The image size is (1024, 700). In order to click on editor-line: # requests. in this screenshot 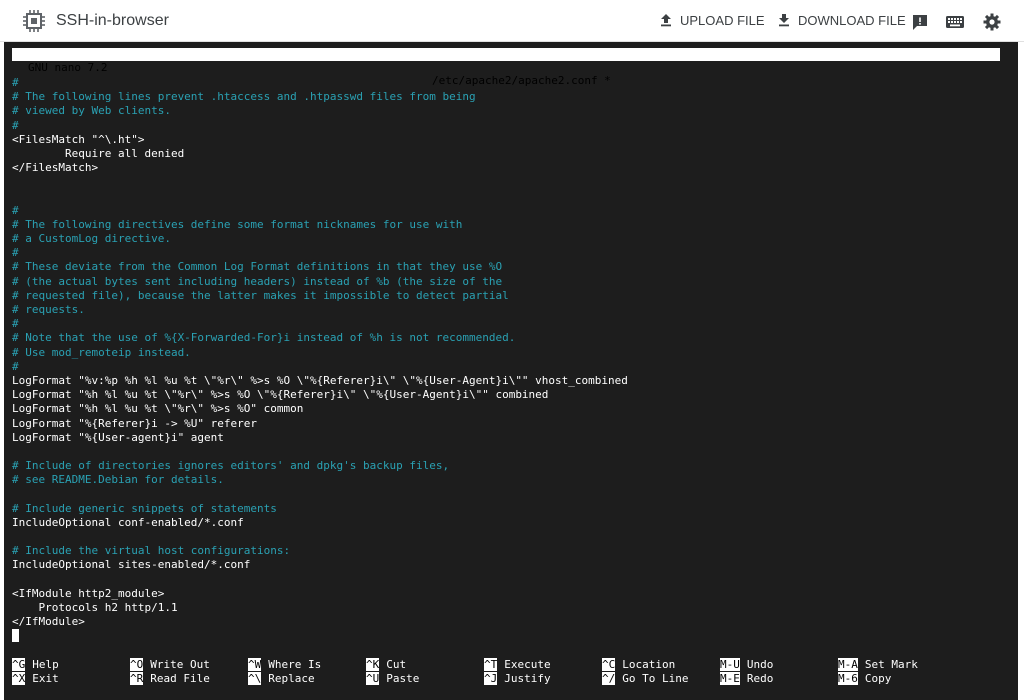, I will do `click(48, 309)`.